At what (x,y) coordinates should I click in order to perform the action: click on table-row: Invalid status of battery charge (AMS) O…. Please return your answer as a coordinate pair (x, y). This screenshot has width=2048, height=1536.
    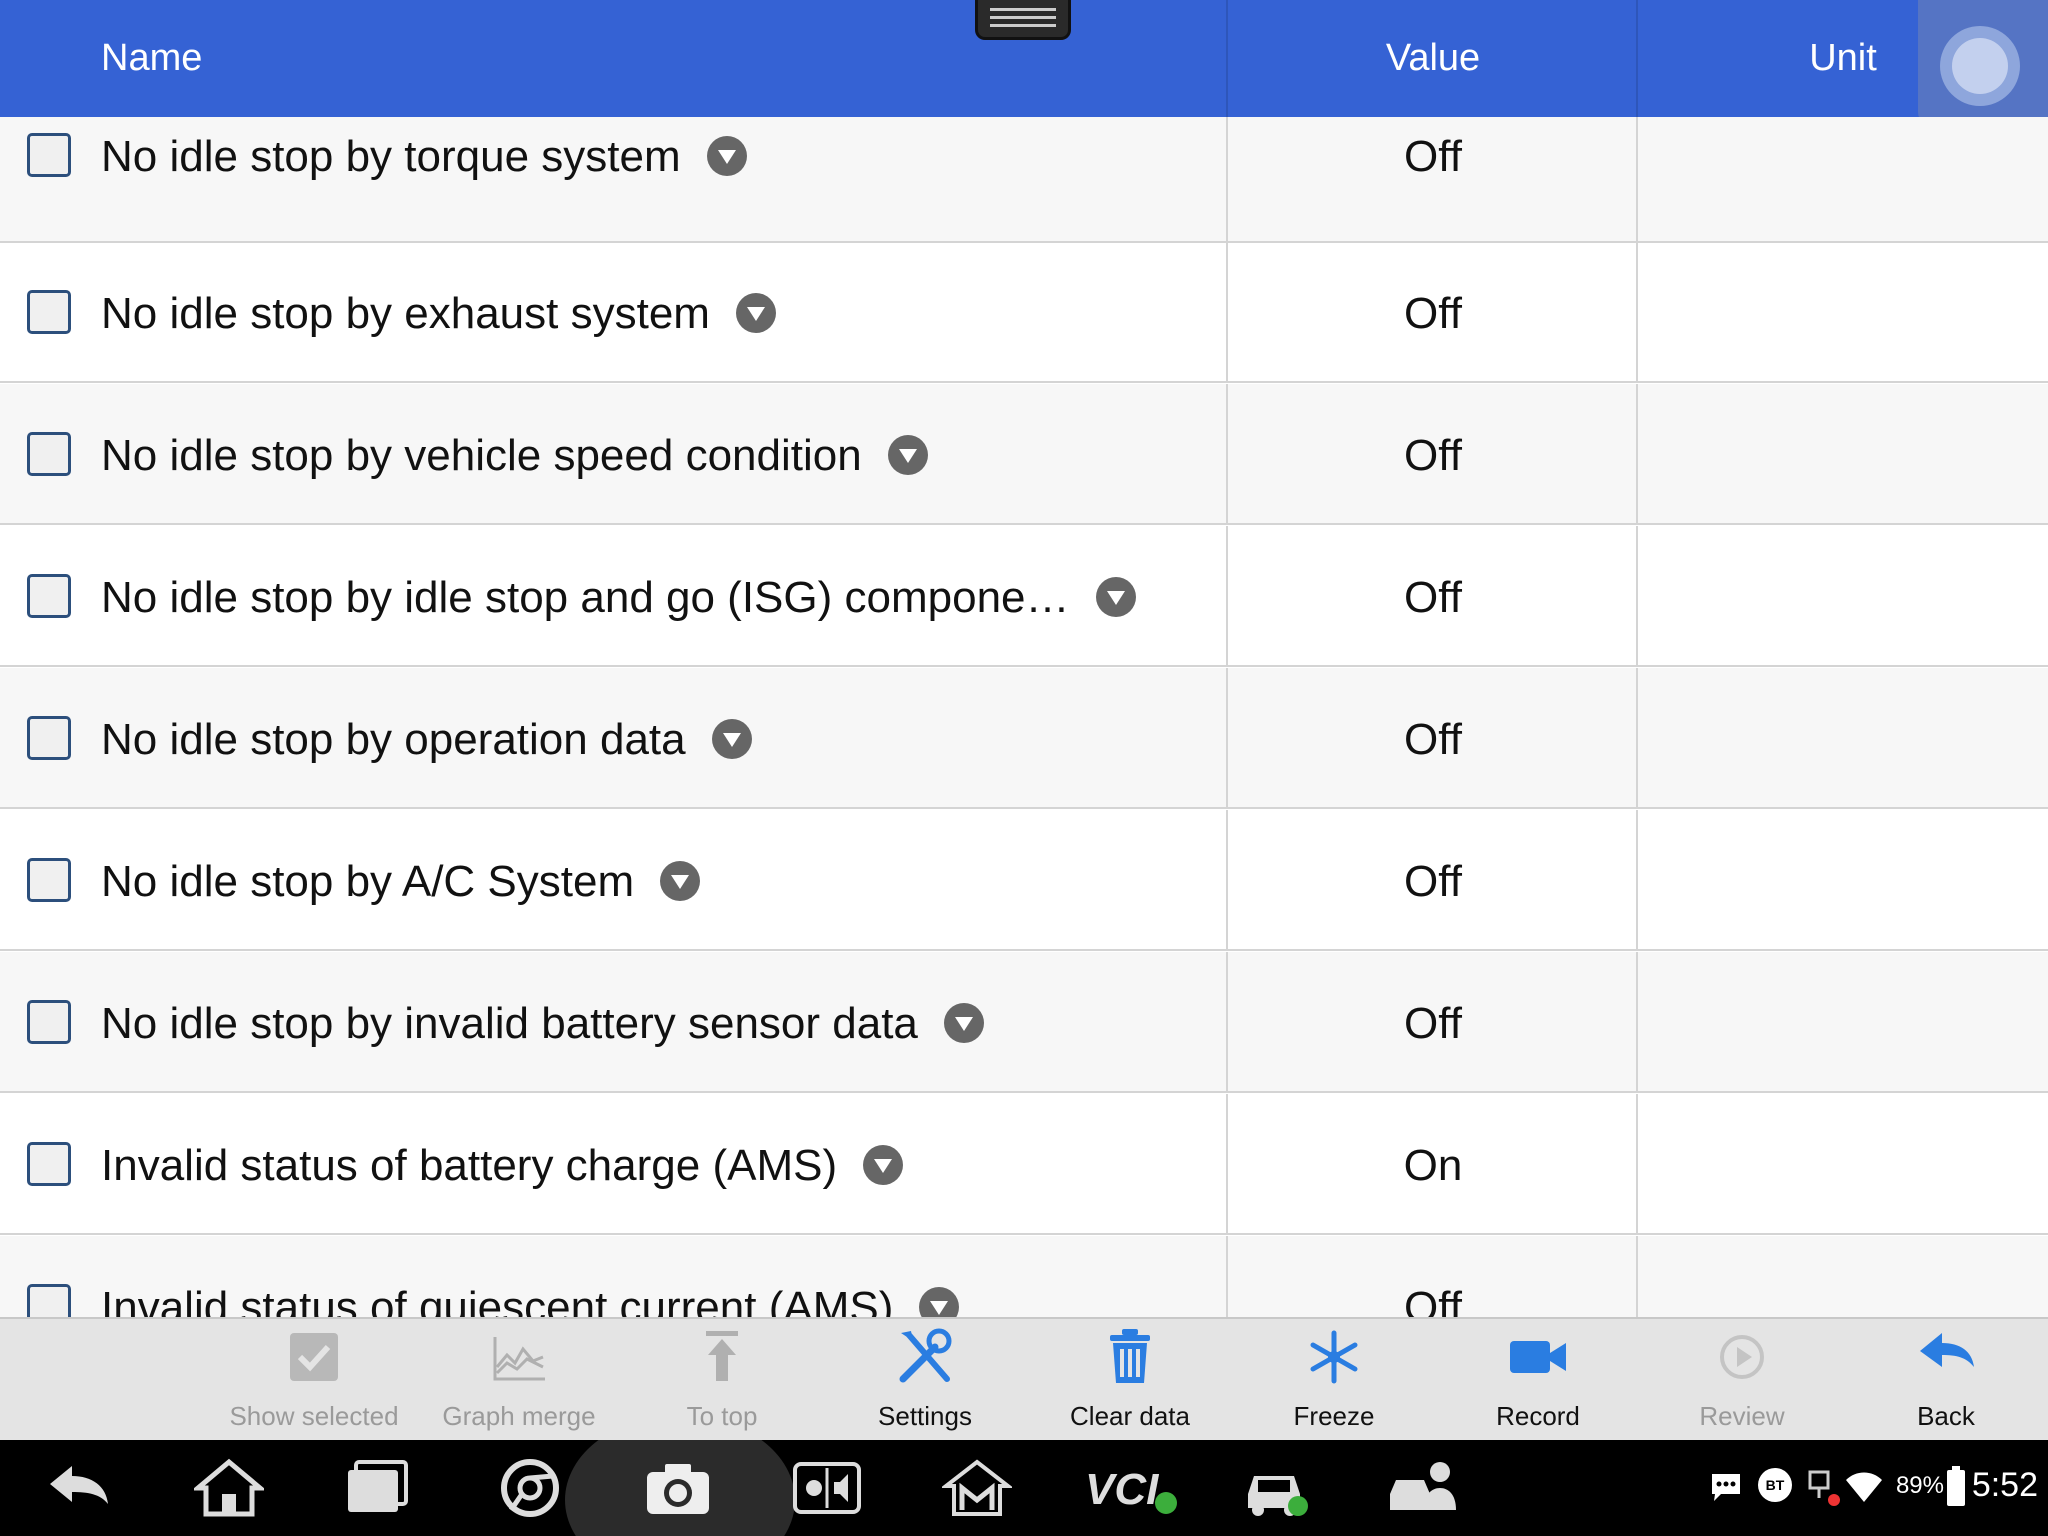
    Looking at the image, I should click on (1024, 1164).